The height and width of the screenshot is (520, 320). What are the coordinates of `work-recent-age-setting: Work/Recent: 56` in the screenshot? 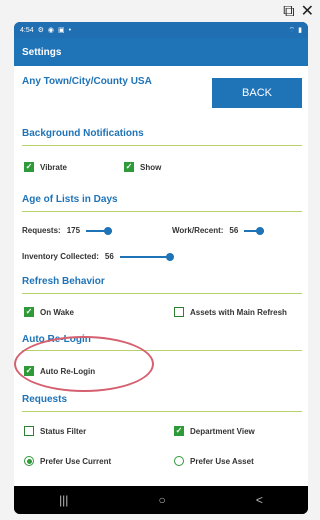 It's located at (218, 230).